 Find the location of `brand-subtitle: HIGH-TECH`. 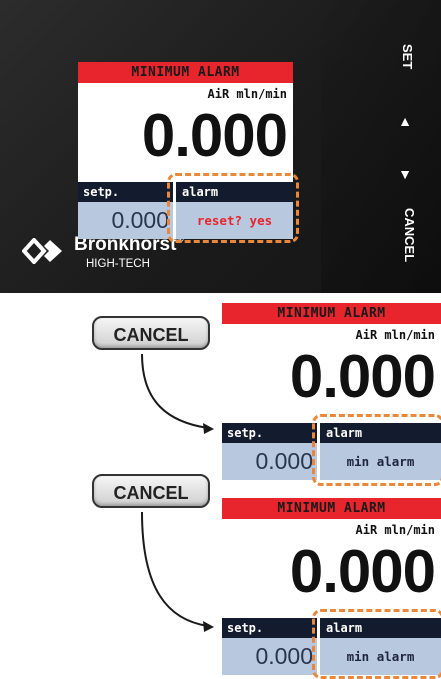

brand-subtitle: HIGH-TECH is located at coordinates (118, 264).